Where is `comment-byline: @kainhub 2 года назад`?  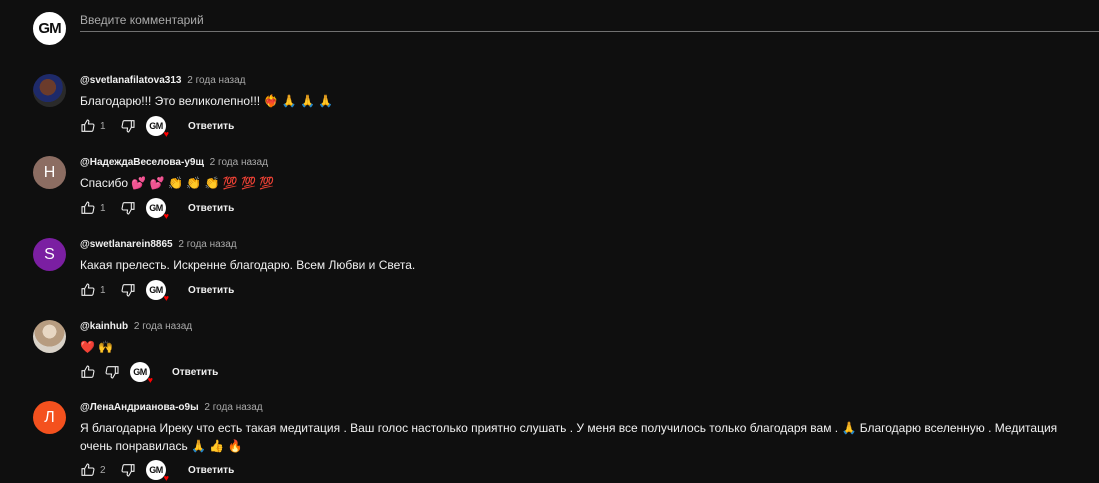 comment-byline: @kainhub 2 года назад is located at coordinates (136, 327).